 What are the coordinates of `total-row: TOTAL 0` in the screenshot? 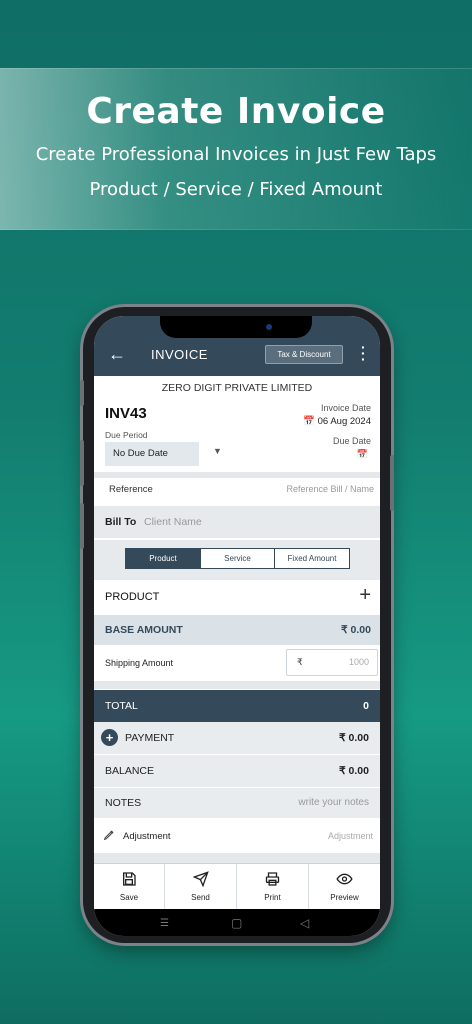 It's located at (237, 706).